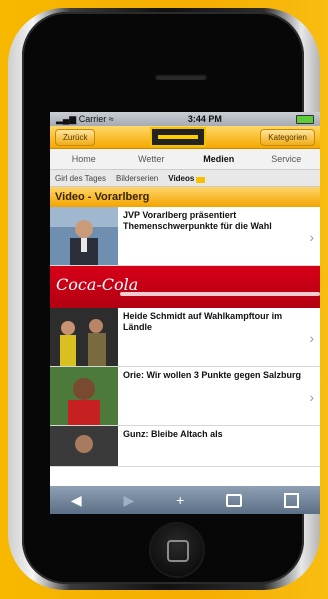  I want to click on new-badge, so click(201, 179).